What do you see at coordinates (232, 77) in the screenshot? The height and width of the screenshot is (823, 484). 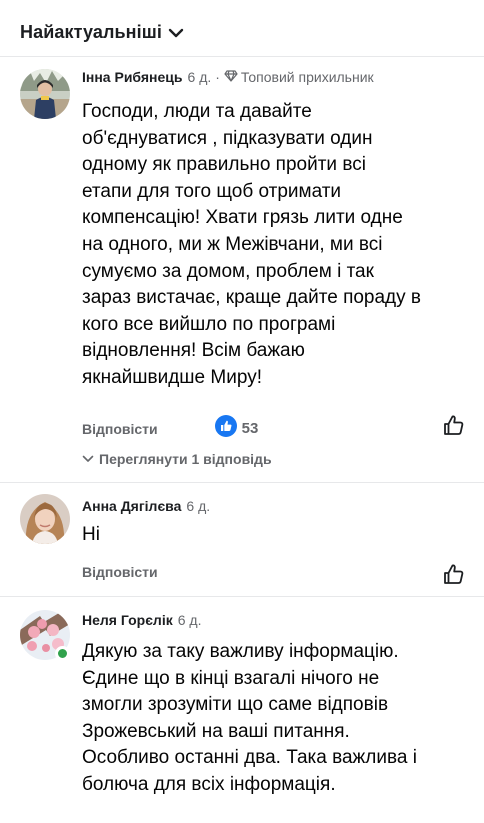 I see `diamond-icon` at bounding box center [232, 77].